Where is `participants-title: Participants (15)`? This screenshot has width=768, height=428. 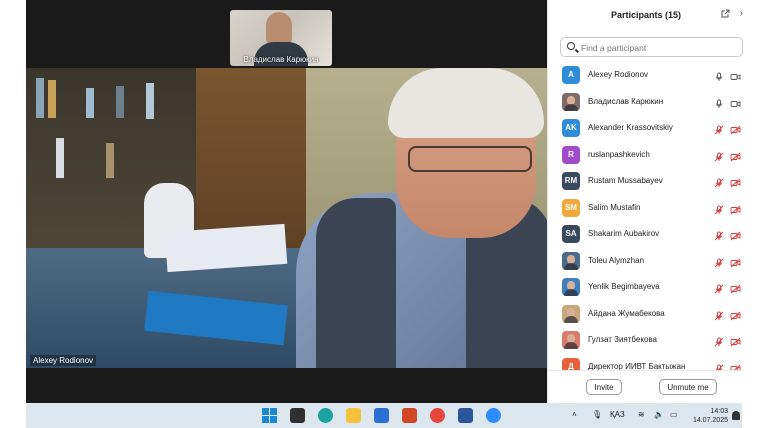
participants-title: Participants (15) is located at coordinates (646, 15).